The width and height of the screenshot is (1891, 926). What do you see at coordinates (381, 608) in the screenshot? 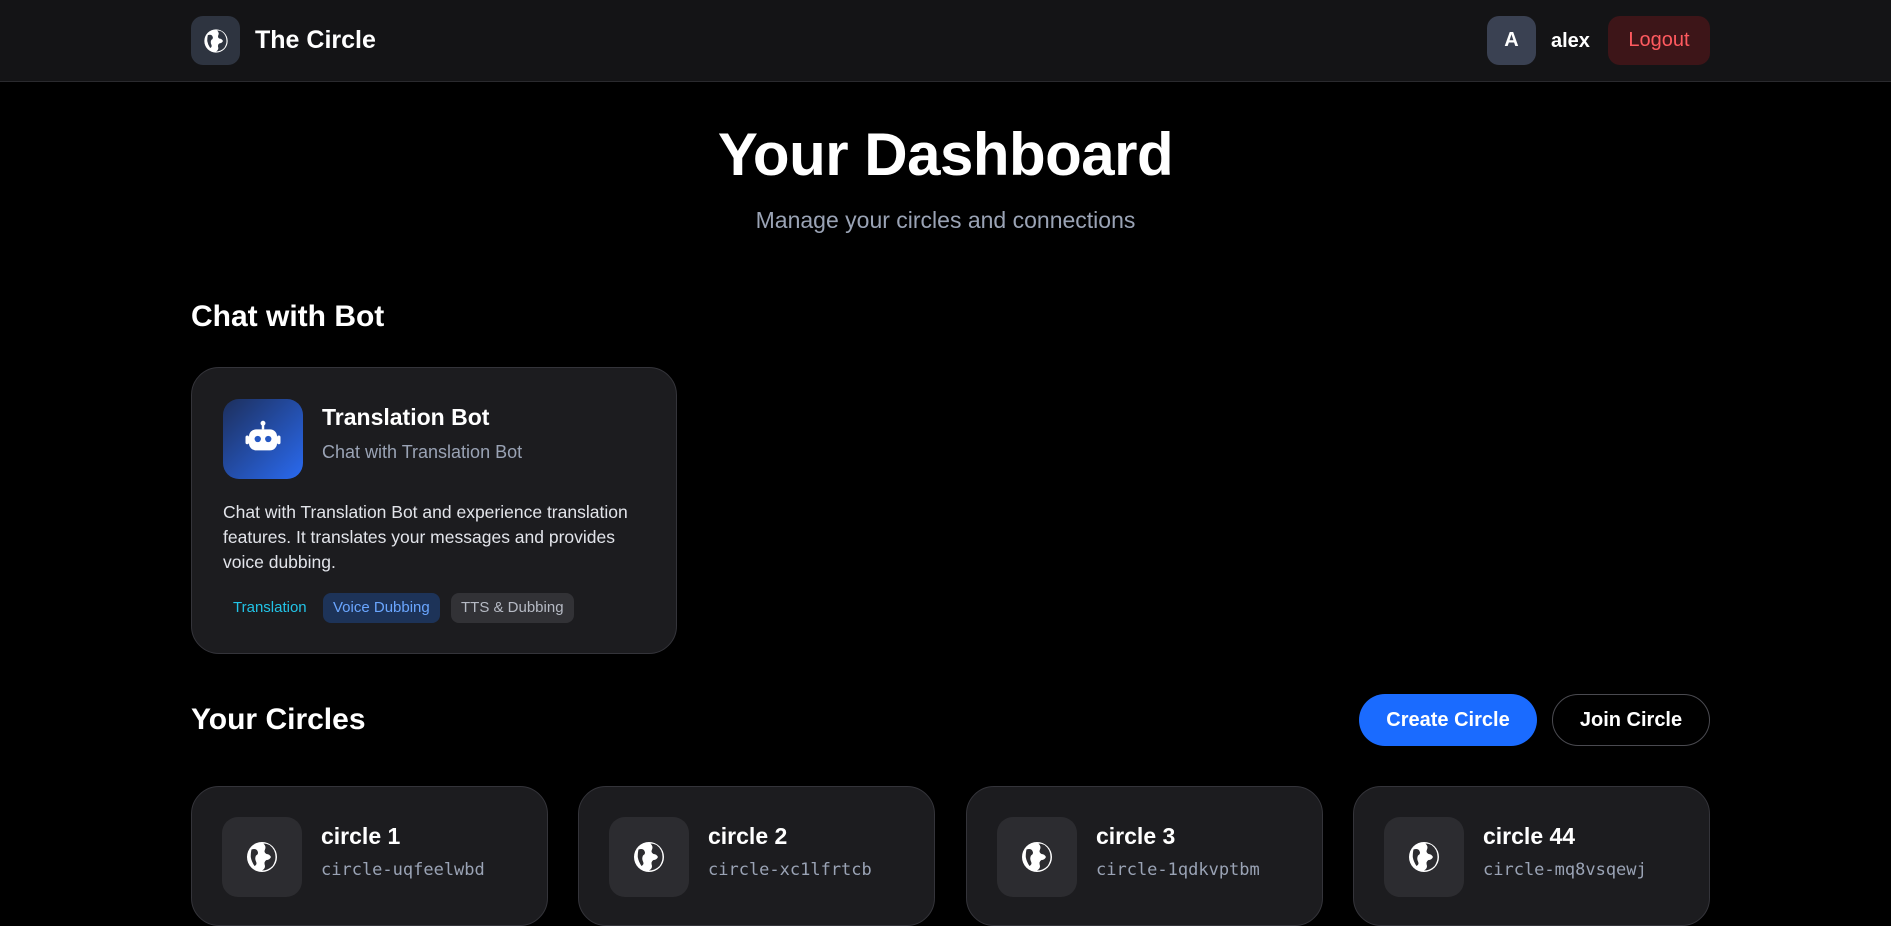
I see `tag-voice-dubbing: Voice Dubbing` at bounding box center [381, 608].